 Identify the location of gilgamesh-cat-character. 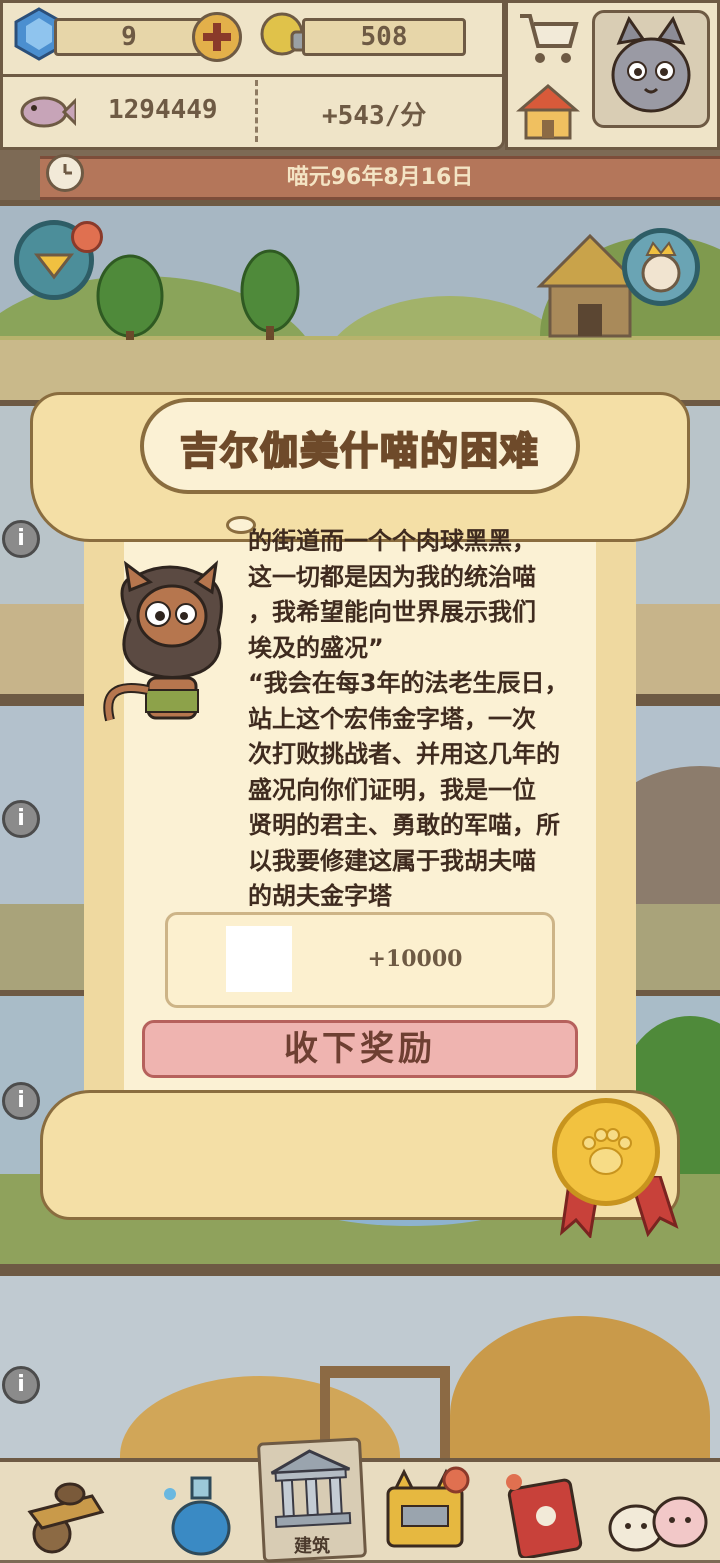
(163, 641).